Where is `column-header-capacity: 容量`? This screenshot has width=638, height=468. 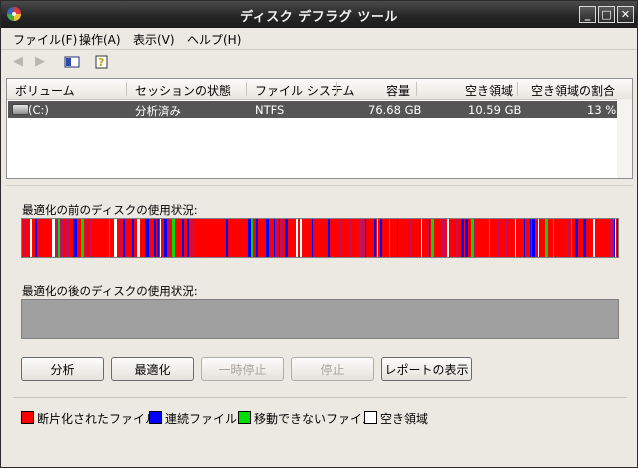 column-header-capacity: 容量 is located at coordinates (398, 90).